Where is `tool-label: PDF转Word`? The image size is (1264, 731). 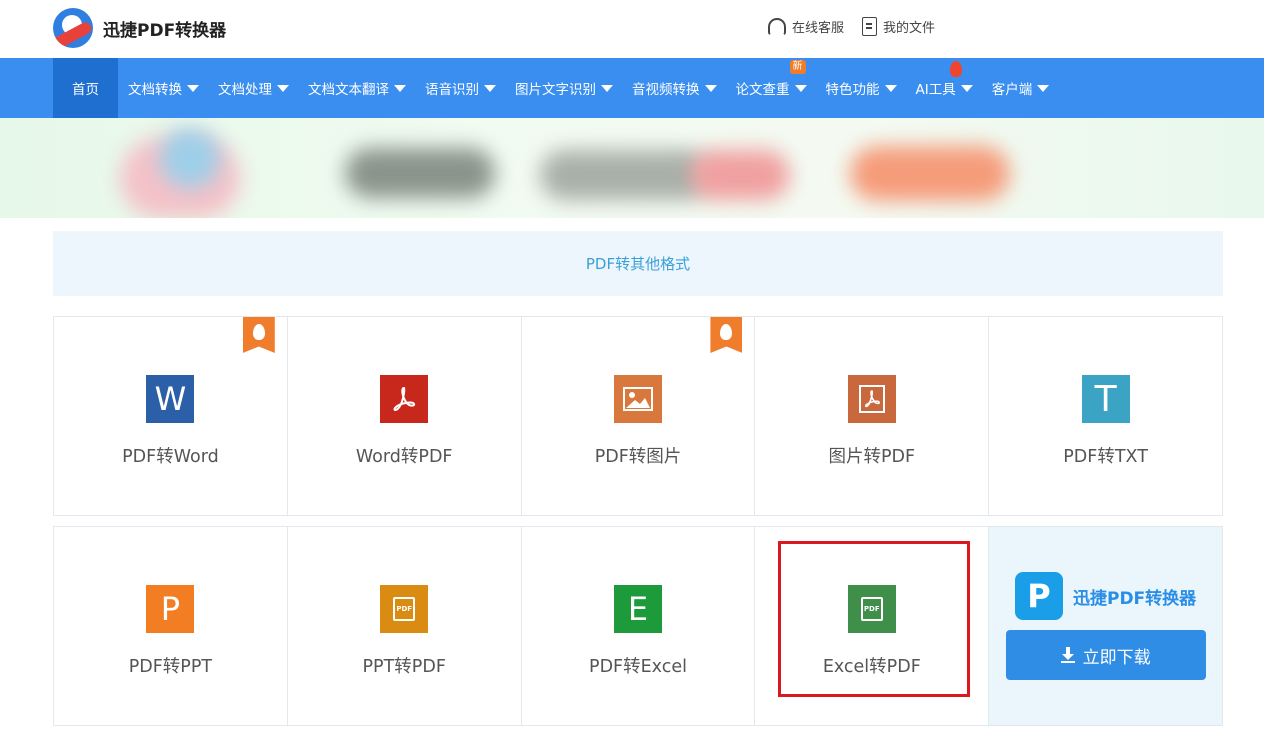 tool-label: PDF转Word is located at coordinates (170, 457).